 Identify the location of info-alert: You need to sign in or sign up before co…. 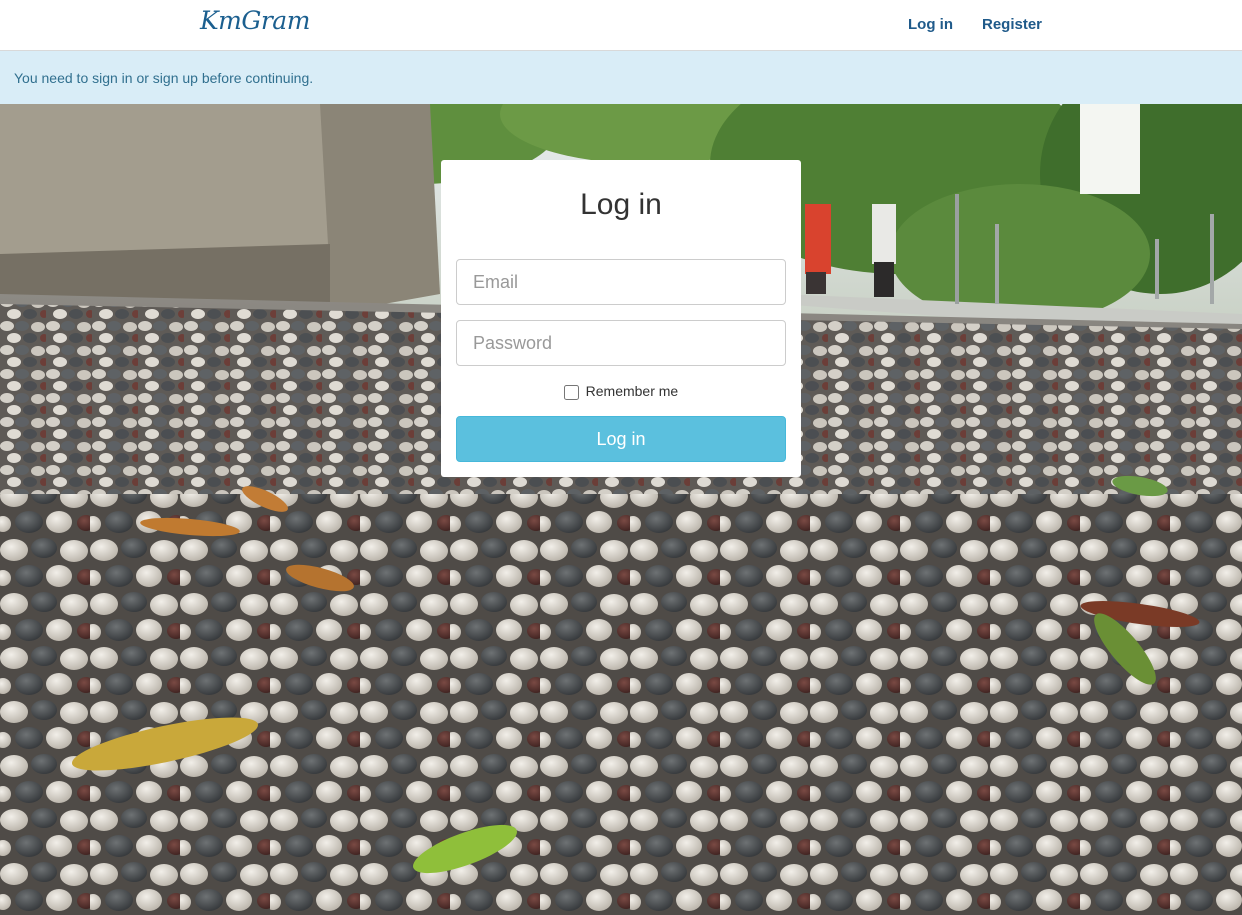
(621, 77).